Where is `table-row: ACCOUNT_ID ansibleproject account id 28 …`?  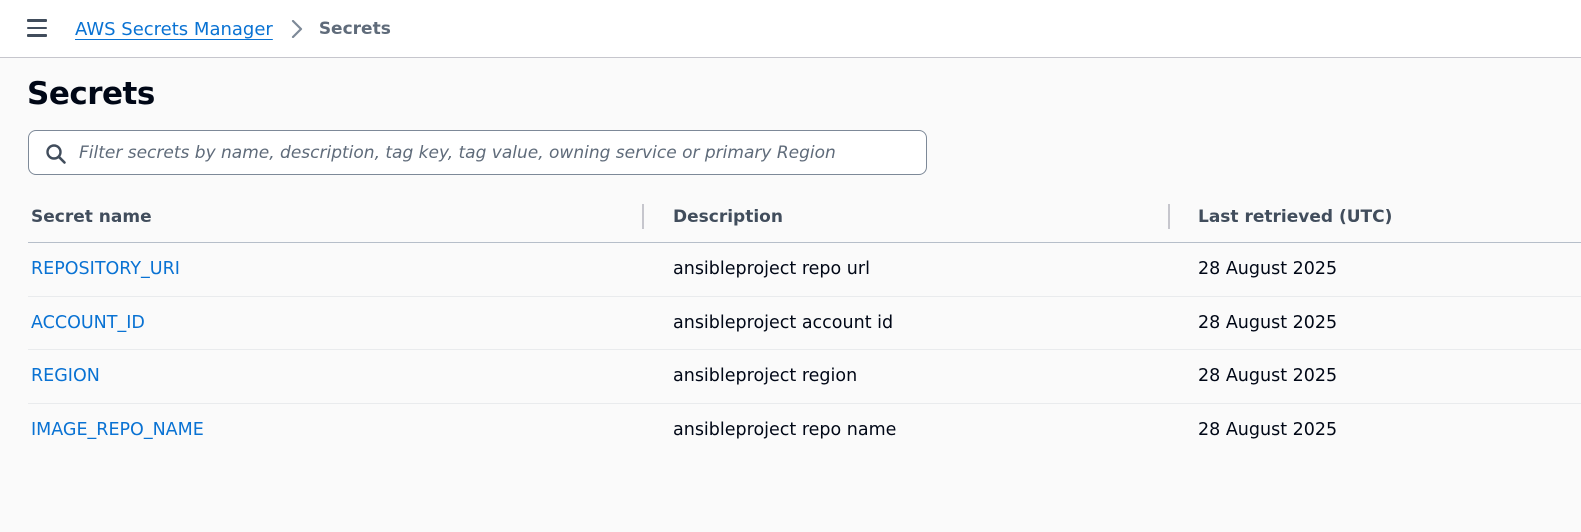 table-row: ACCOUNT_ID ansibleproject account id 28 … is located at coordinates (804, 323).